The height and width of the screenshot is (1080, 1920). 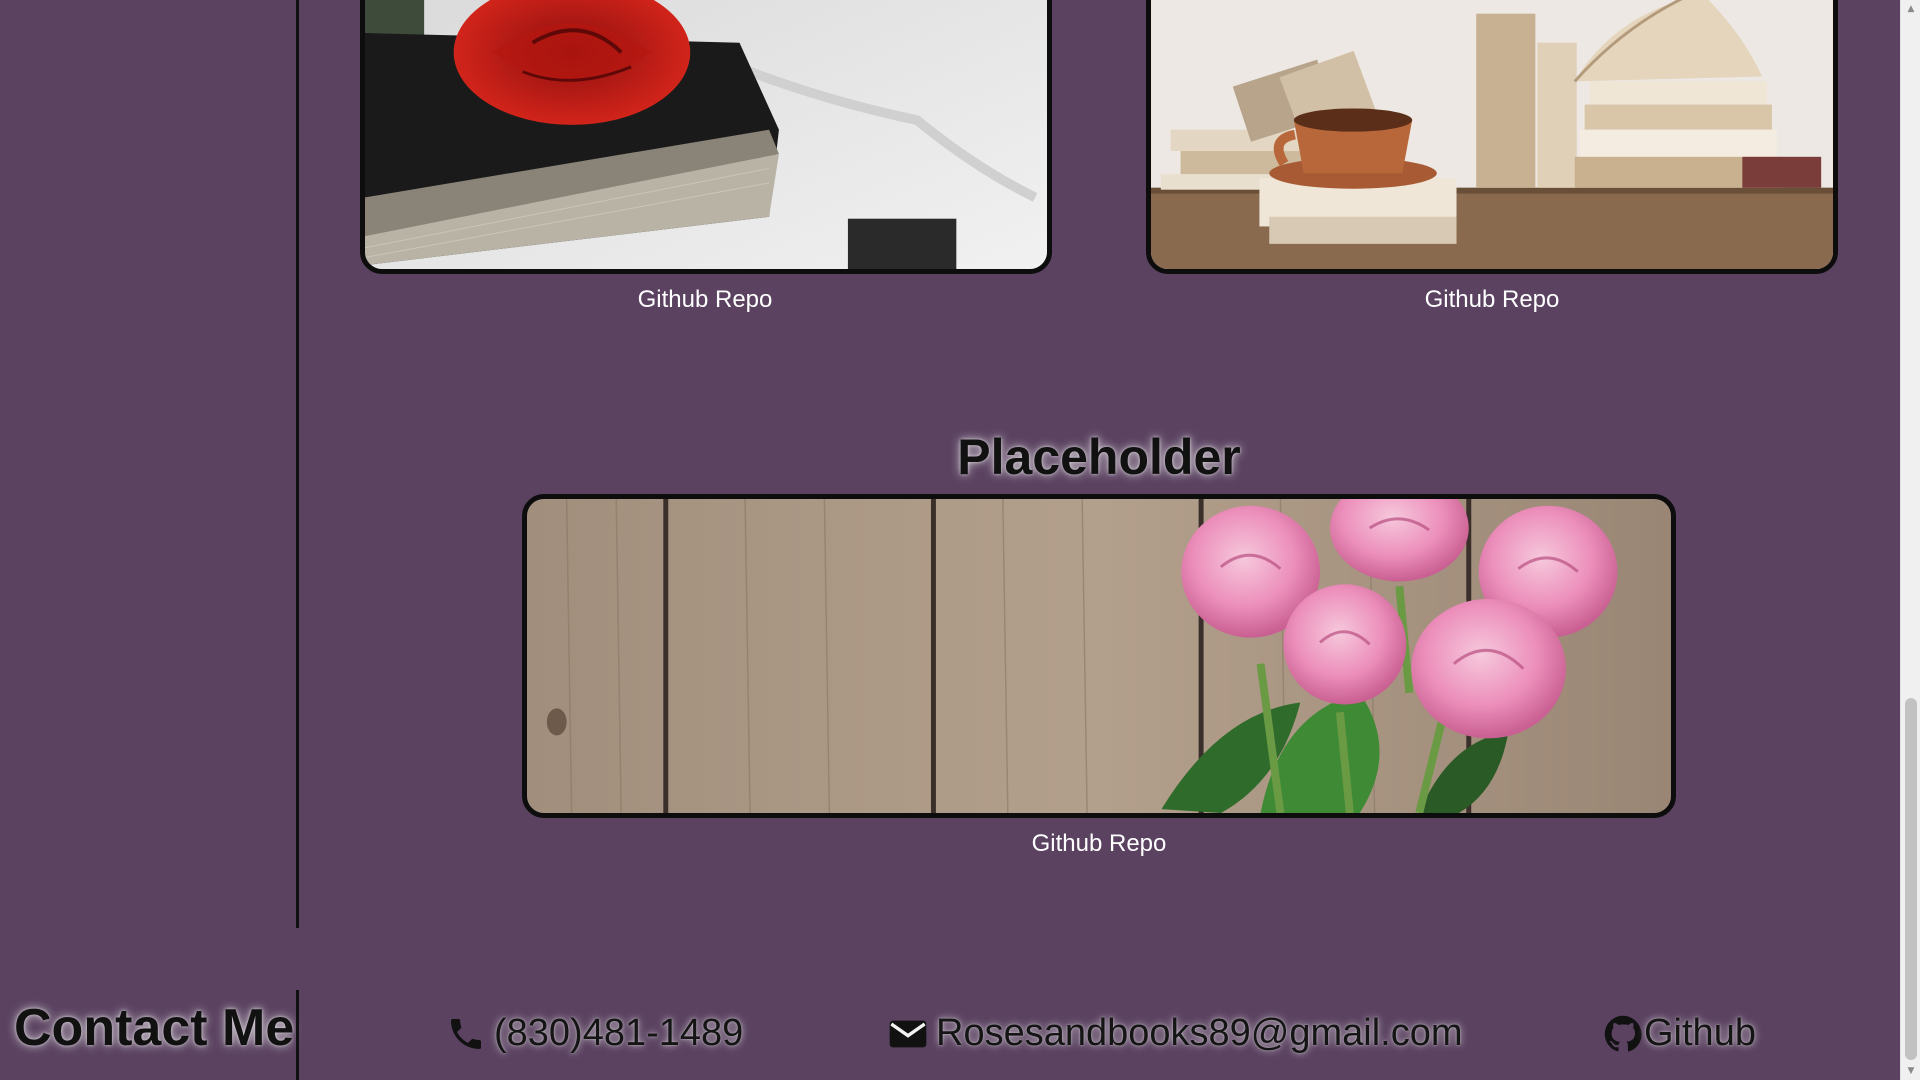 I want to click on envelope-icon, so click(x=908, y=1033).